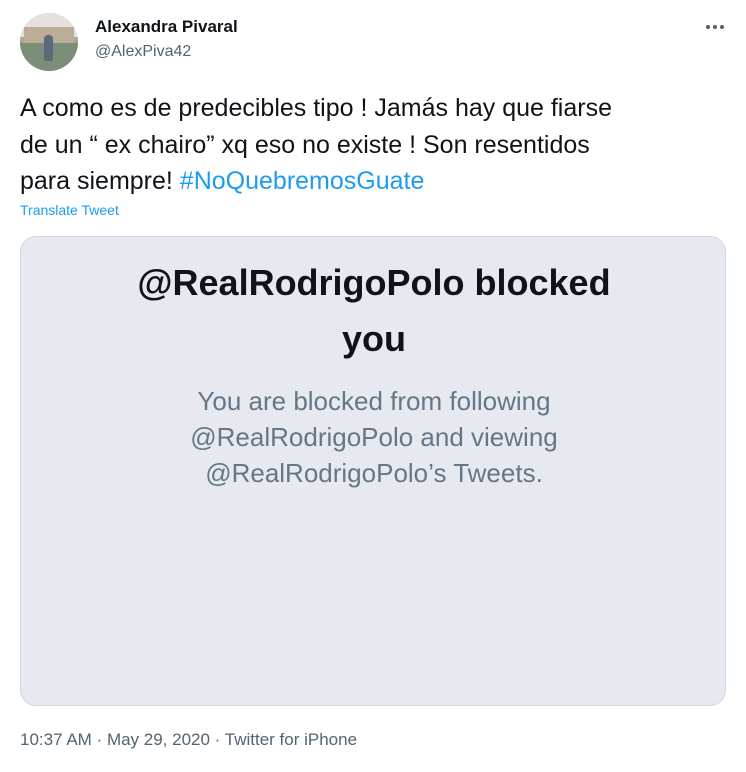 This screenshot has height=772, width=746. What do you see at coordinates (302, 181) in the screenshot?
I see `hashtag-link: #NoQuebremosGuate` at bounding box center [302, 181].